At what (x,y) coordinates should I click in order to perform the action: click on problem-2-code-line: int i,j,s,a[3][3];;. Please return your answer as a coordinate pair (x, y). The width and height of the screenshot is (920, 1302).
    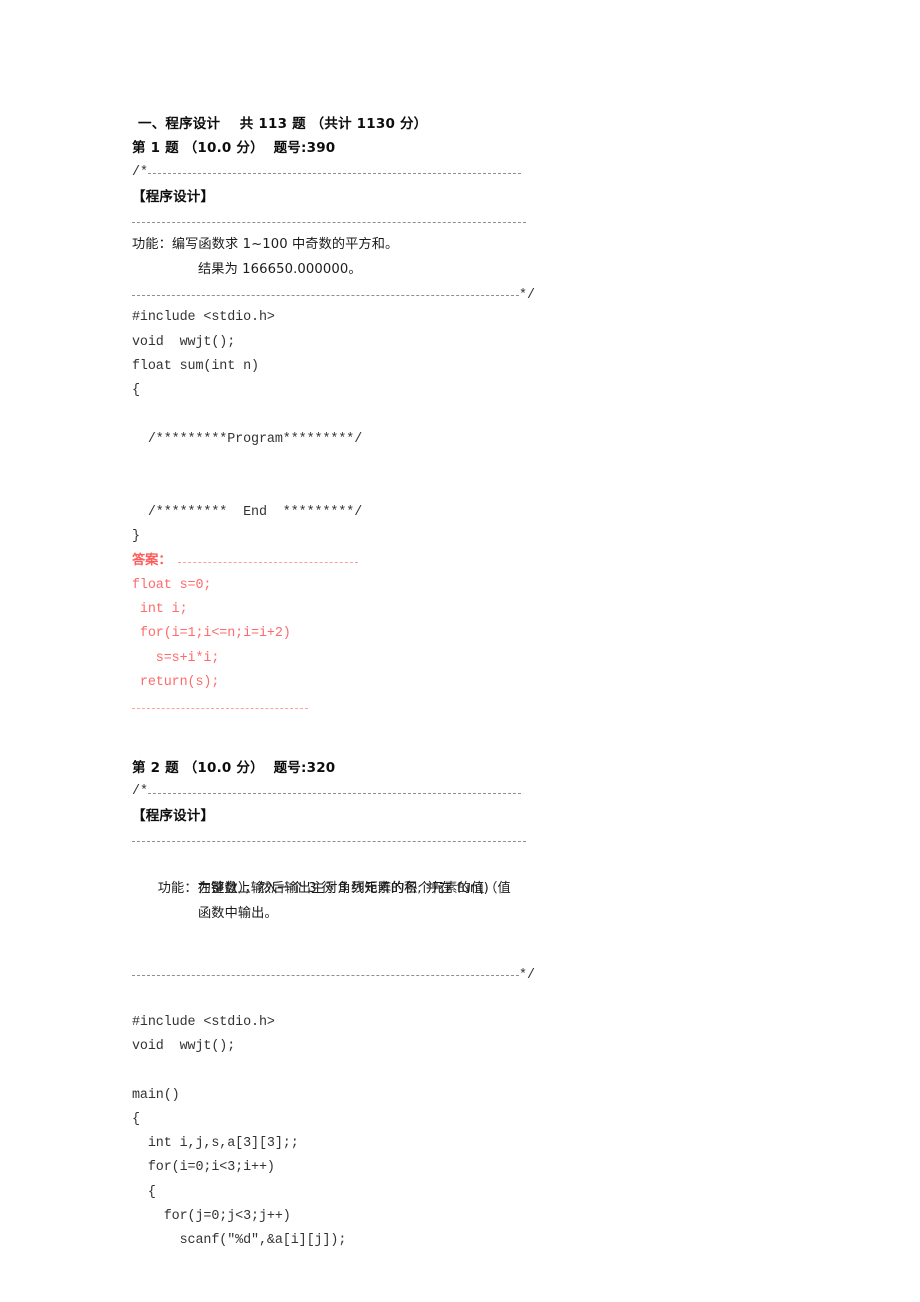
    Looking at the image, I should click on (215, 1144).